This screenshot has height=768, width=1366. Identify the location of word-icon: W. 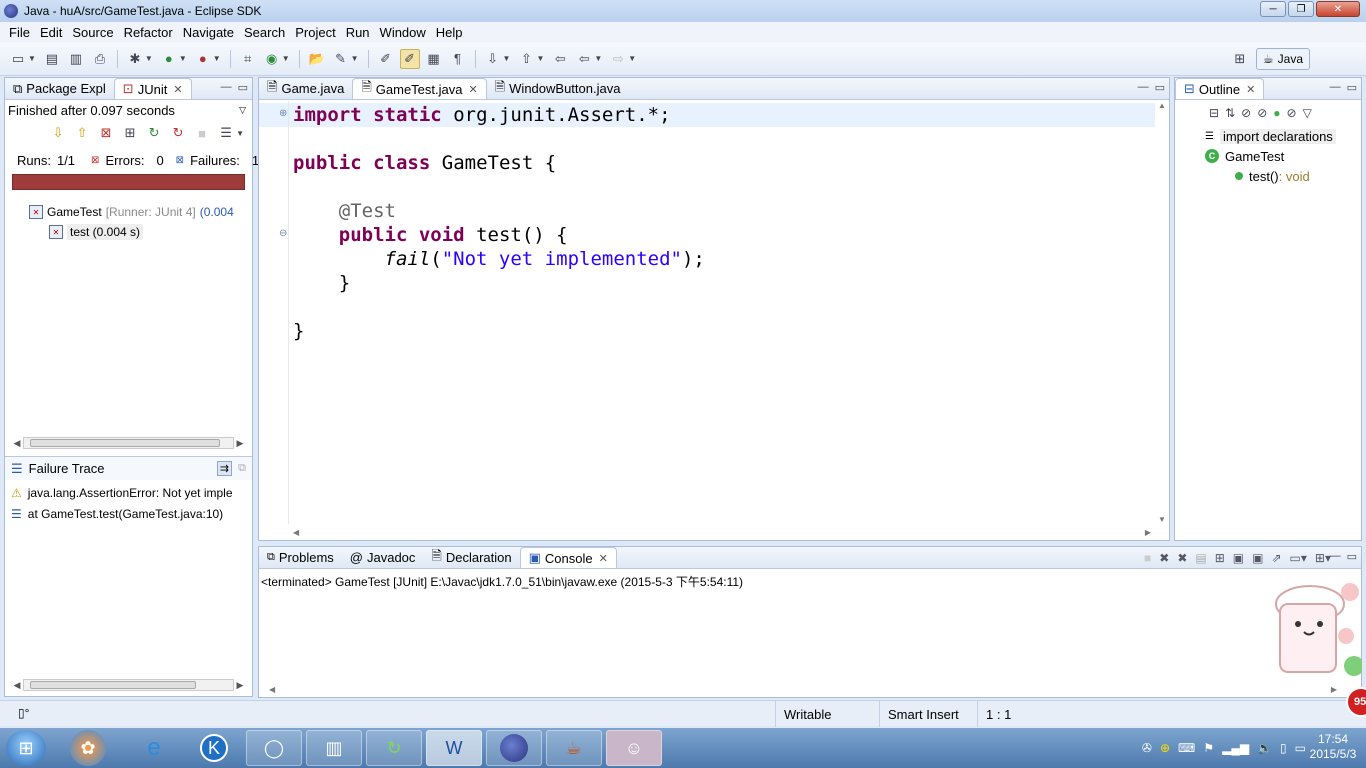
(454, 748).